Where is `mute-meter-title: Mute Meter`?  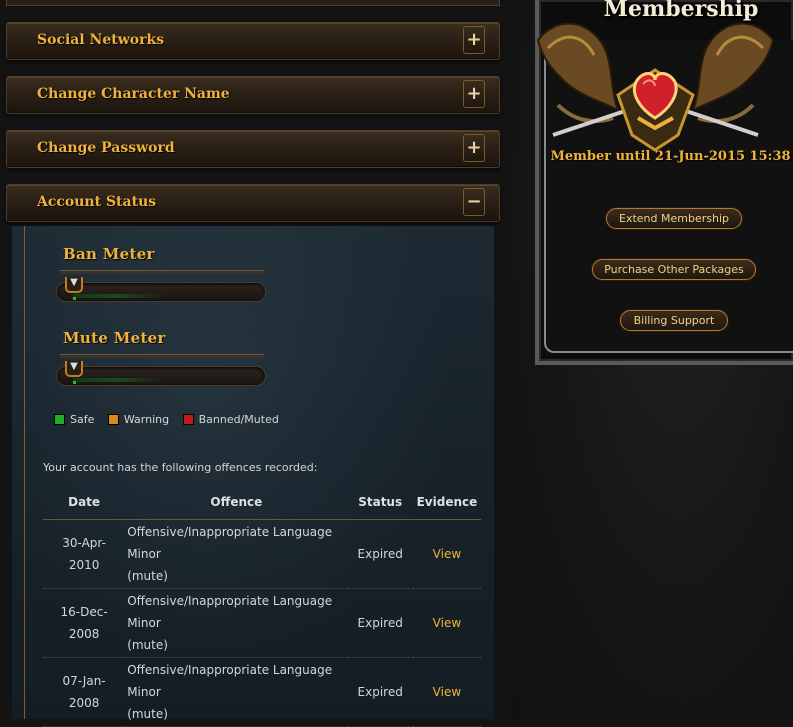
mute-meter-title: Mute Meter is located at coordinates (114, 338).